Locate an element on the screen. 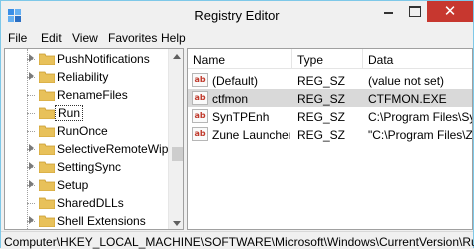 The width and height of the screenshot is (474, 249). value-name: (Default) is located at coordinates (235, 81).